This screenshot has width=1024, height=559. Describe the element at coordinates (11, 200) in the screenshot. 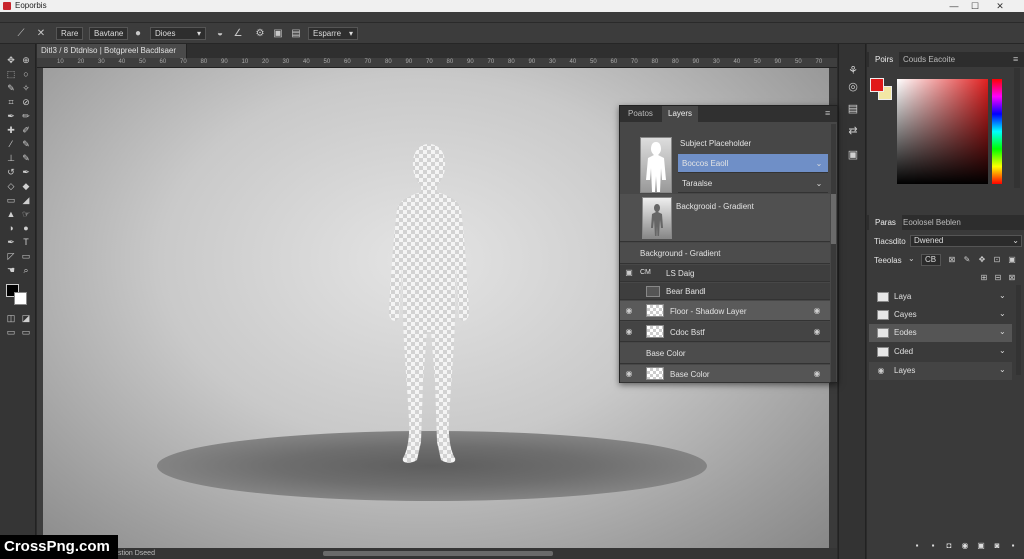

I see `gradient-tool-icon: ▭` at that location.